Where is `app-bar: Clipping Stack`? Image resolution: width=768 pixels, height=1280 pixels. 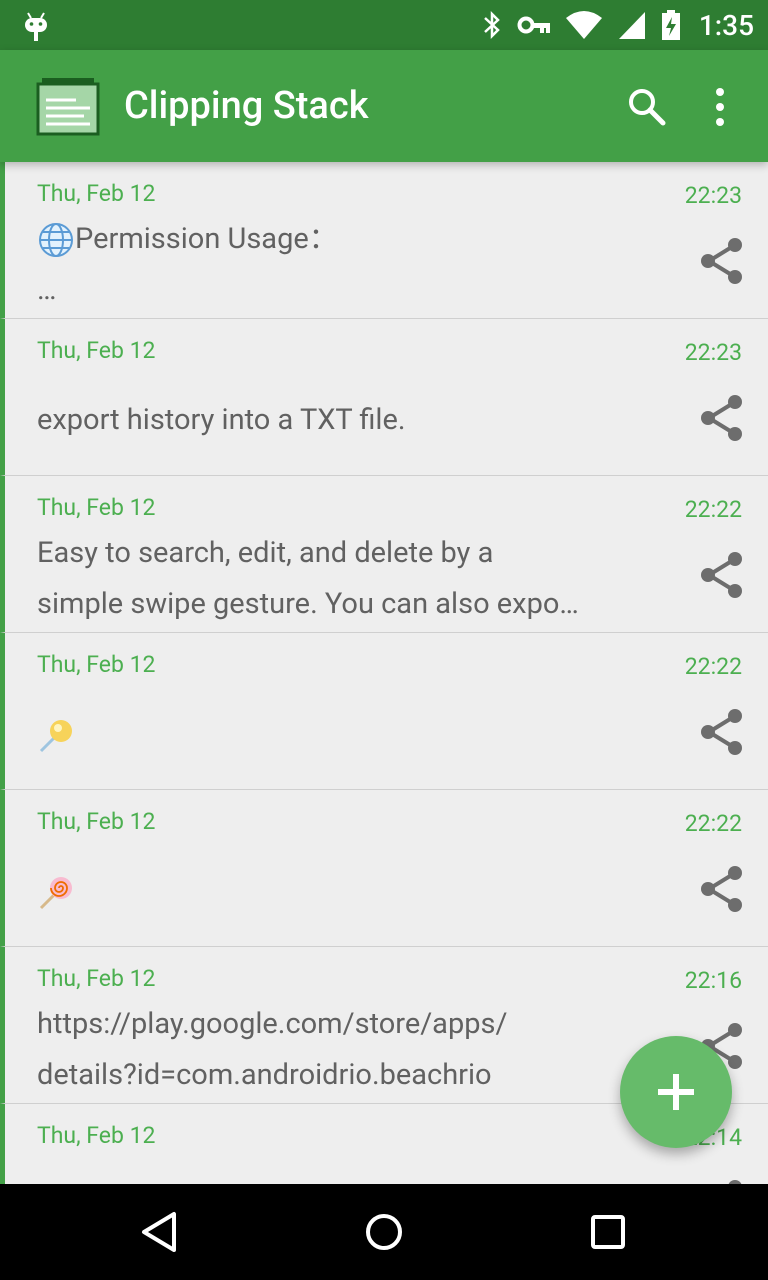 app-bar: Clipping Stack is located at coordinates (384, 106).